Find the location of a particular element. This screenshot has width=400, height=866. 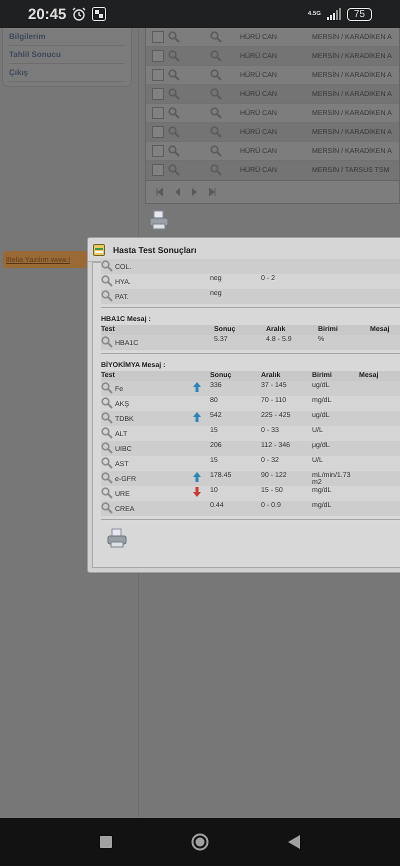

clock-time: 20:45 is located at coordinates (47, 14).